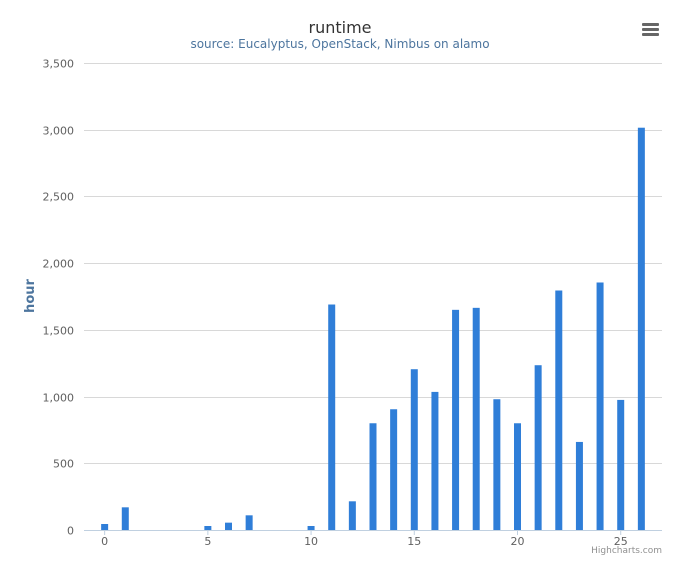  Describe the element at coordinates (59, 64) in the screenshot. I see `y-tick-label: 3,500` at that location.